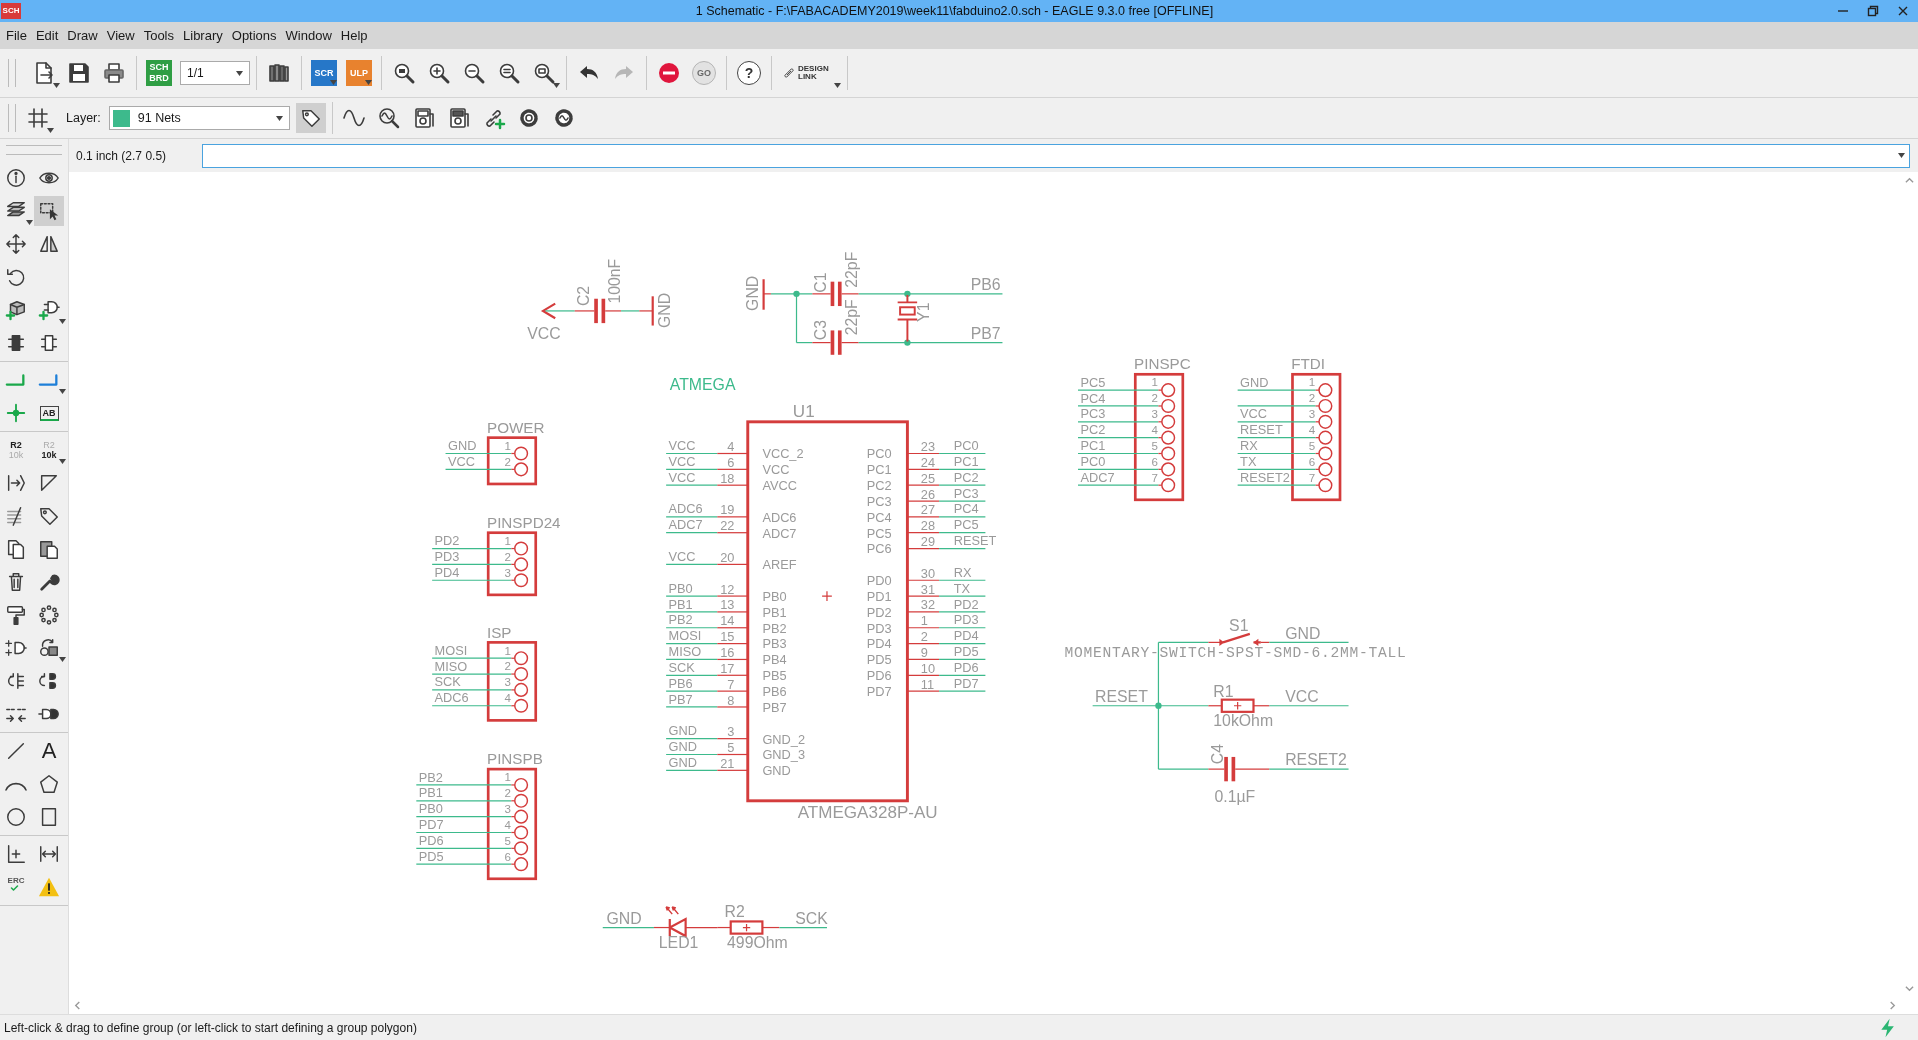  Describe the element at coordinates (966, 446) in the screenshot. I see `net-label: PC0` at that location.